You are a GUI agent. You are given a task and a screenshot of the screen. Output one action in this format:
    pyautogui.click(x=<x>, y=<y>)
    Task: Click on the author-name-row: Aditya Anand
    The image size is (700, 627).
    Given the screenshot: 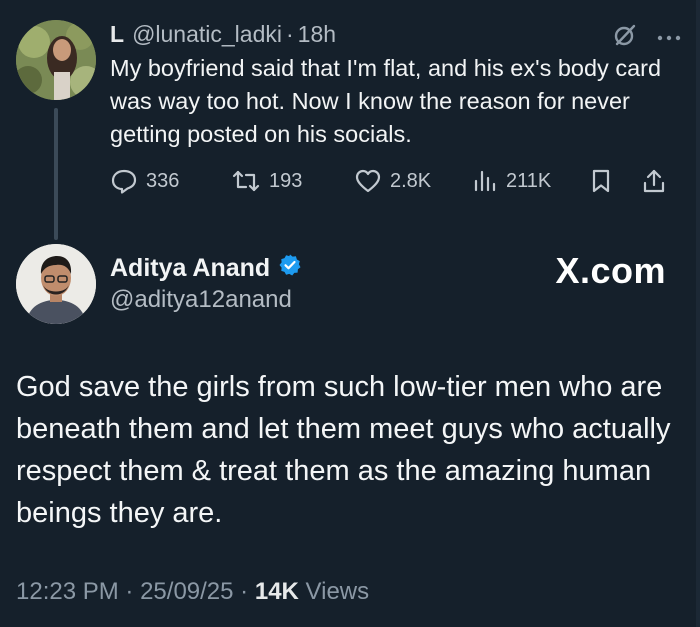 What is the action you would take?
    pyautogui.click(x=206, y=268)
    